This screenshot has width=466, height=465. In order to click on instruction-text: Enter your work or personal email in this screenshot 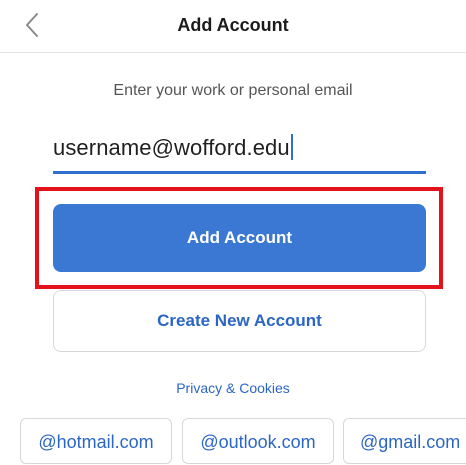, I will do `click(233, 90)`.